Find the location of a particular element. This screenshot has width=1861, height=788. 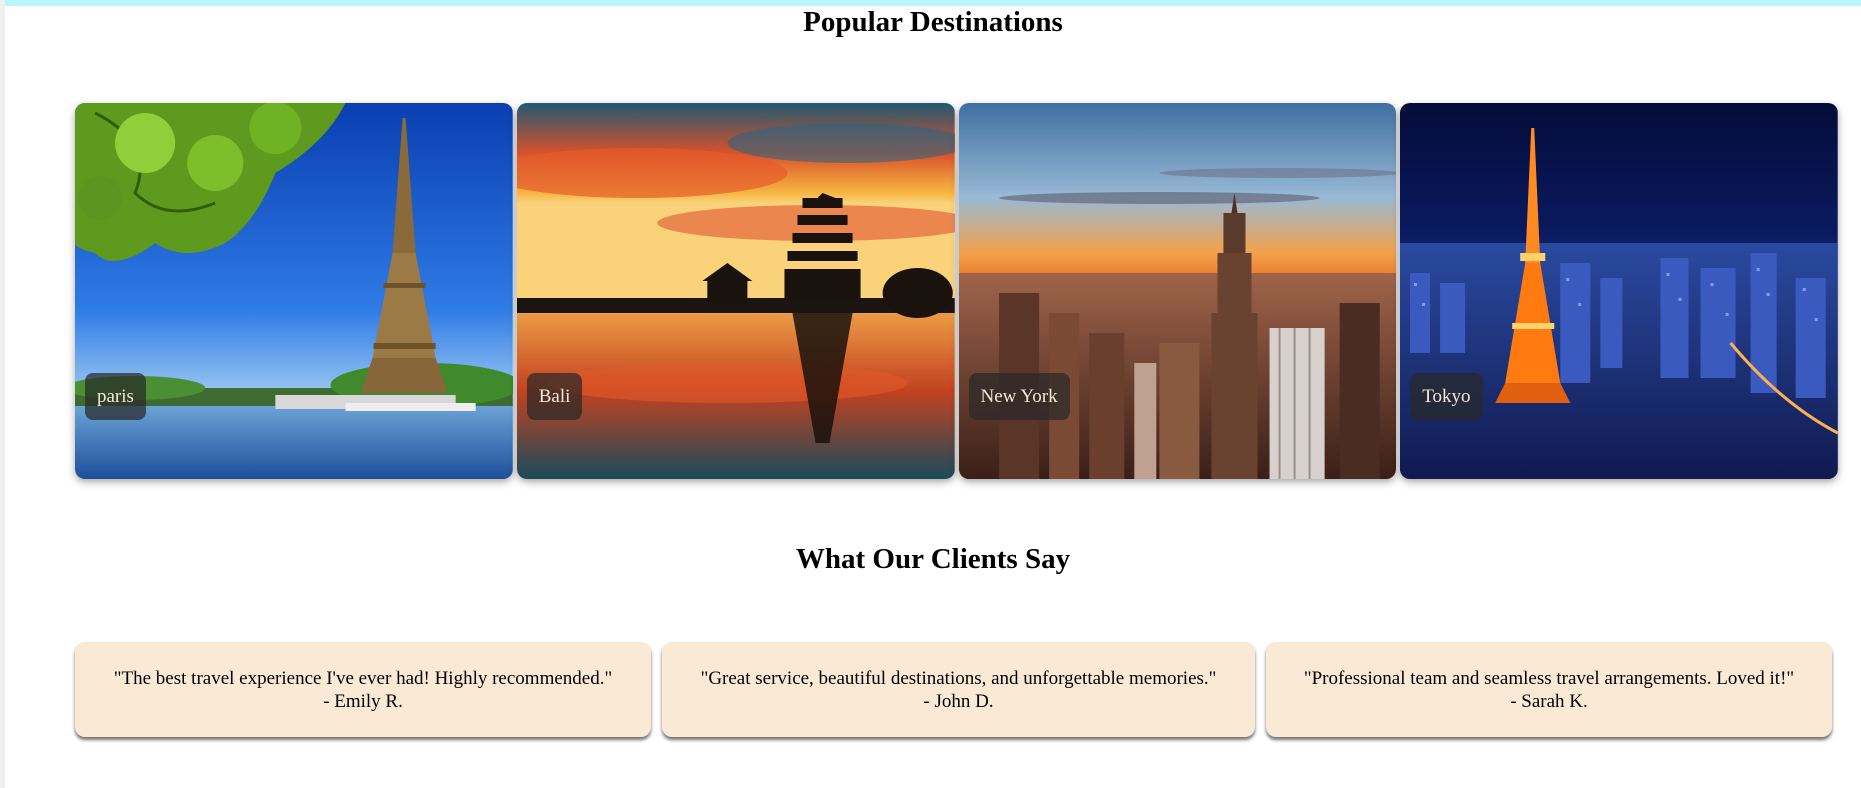

testimonial-author: - John D. is located at coordinates (958, 701).